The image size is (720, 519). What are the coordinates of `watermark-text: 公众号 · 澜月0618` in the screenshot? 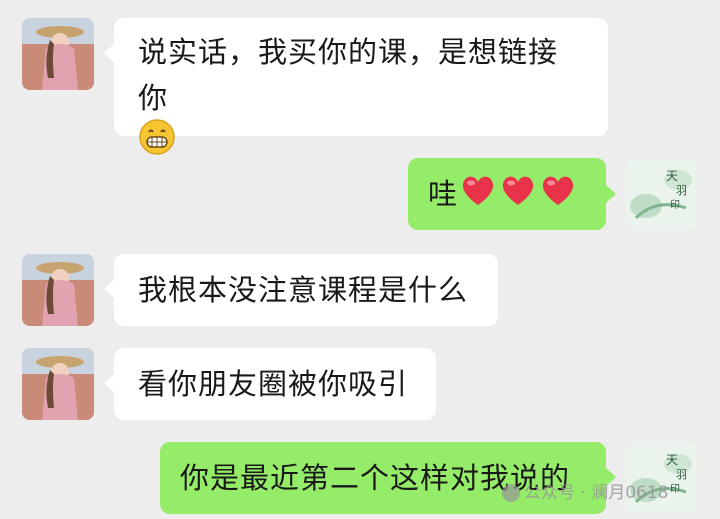 It's located at (596, 493).